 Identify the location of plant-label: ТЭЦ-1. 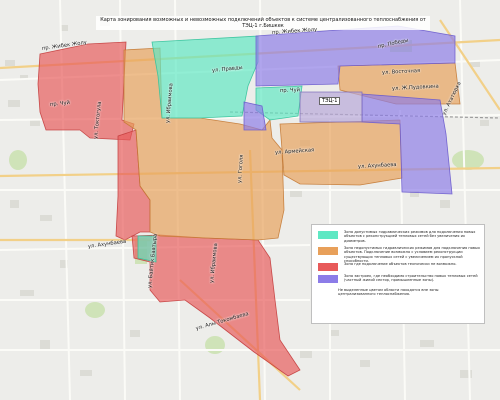
(330, 101).